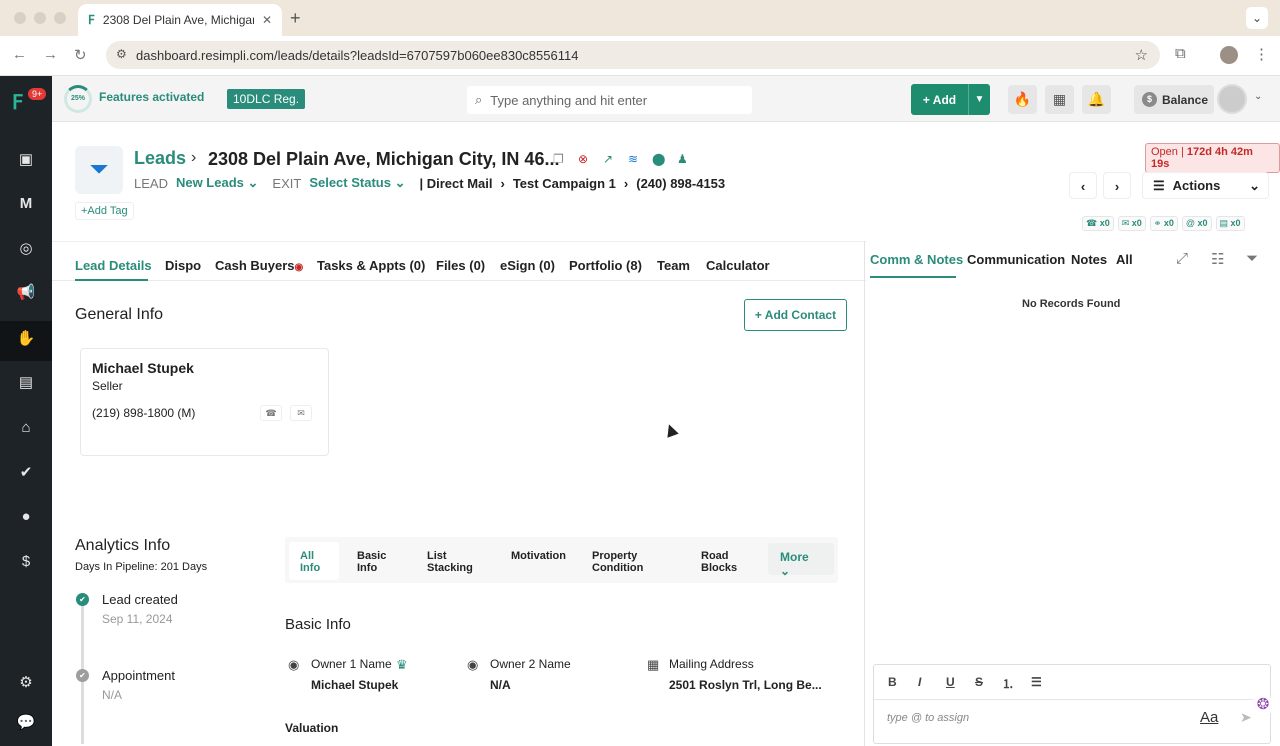  I want to click on external-link-icon: ↗, so click(608, 159).